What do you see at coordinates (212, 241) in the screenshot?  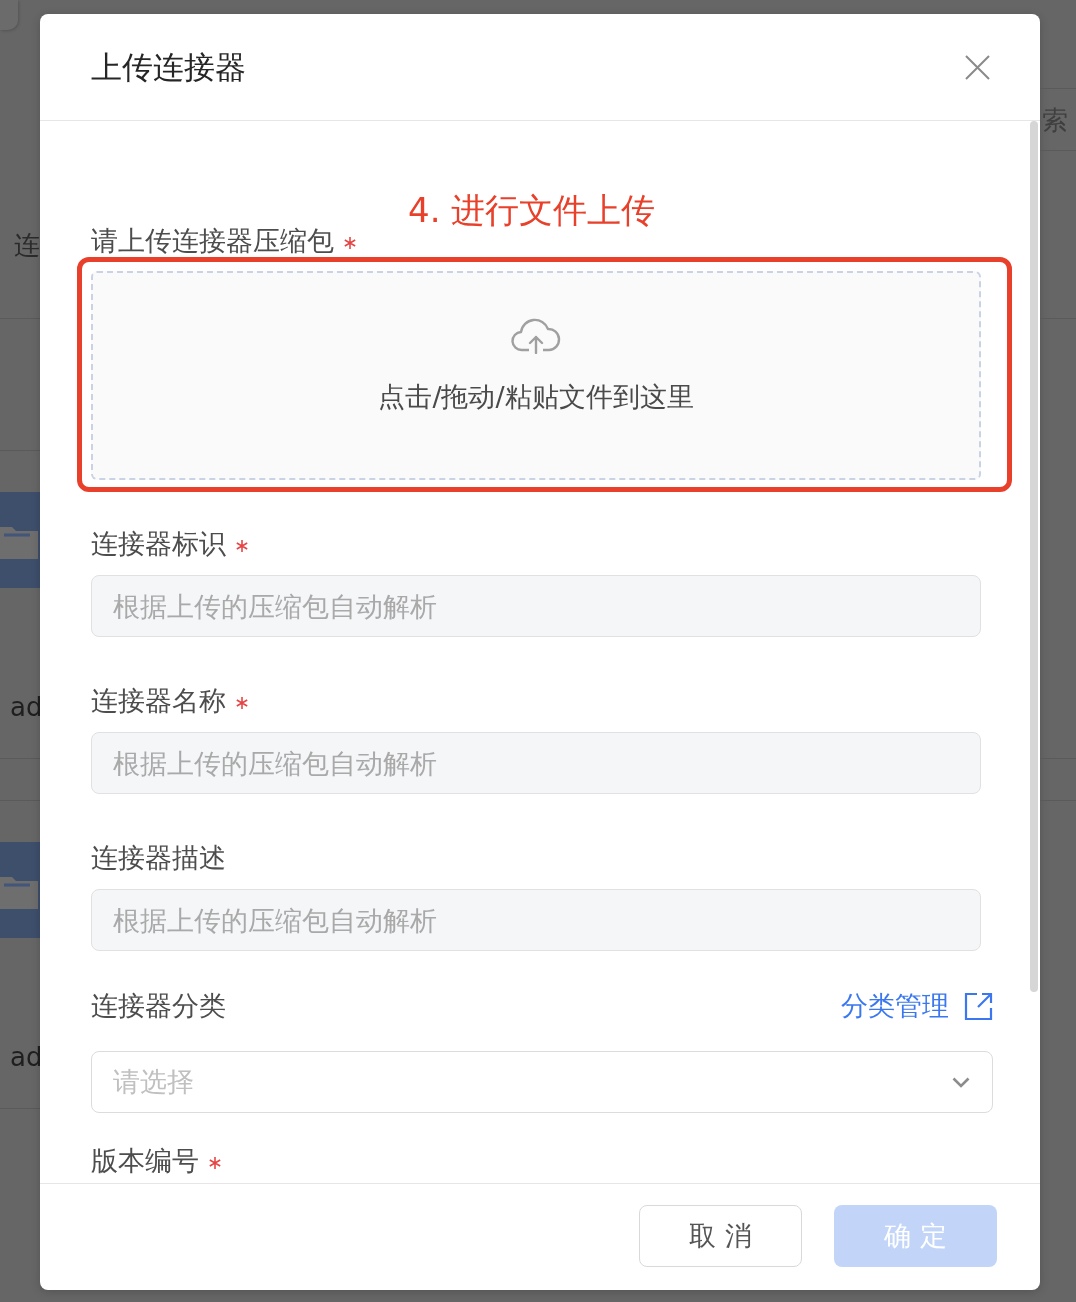 I see `field-label: 请上传连接器压缩包` at bounding box center [212, 241].